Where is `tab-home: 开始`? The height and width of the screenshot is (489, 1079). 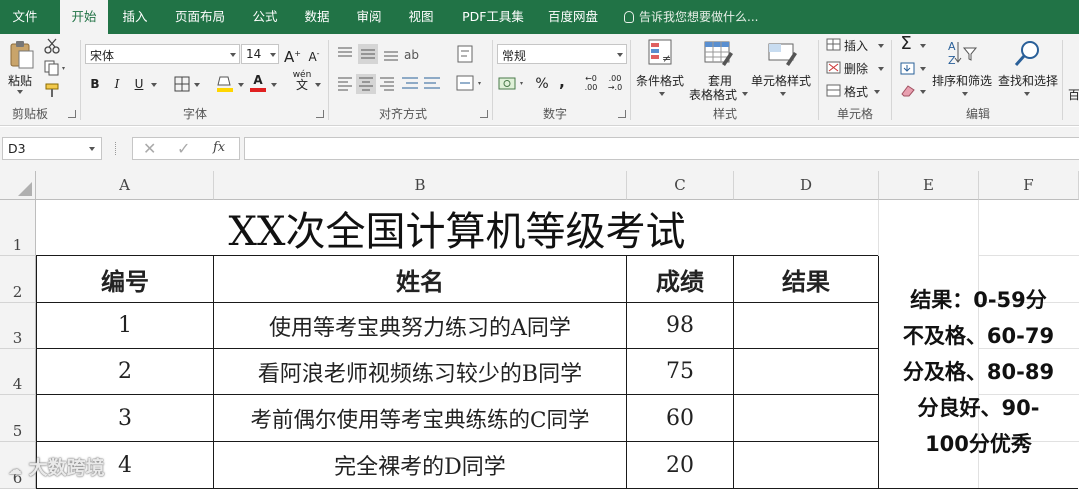 tab-home: 开始 is located at coordinates (84, 17).